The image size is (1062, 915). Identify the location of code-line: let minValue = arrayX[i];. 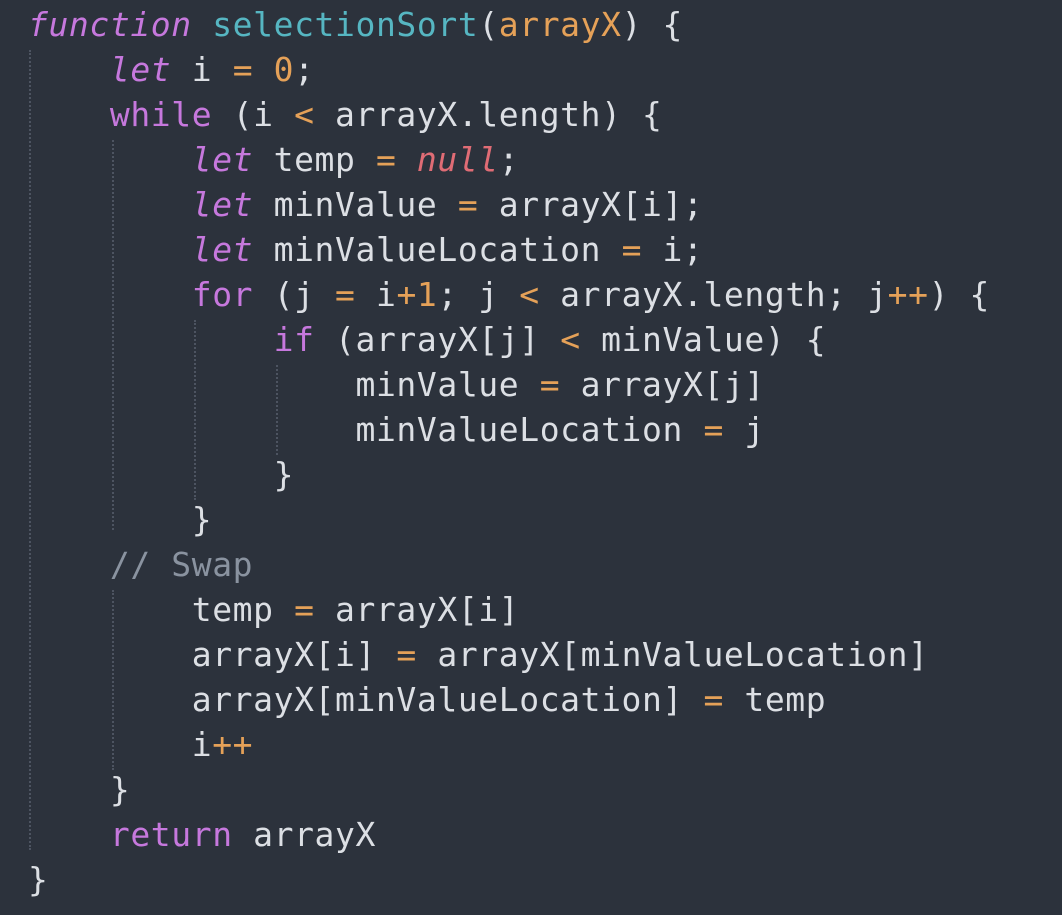
(531, 204).